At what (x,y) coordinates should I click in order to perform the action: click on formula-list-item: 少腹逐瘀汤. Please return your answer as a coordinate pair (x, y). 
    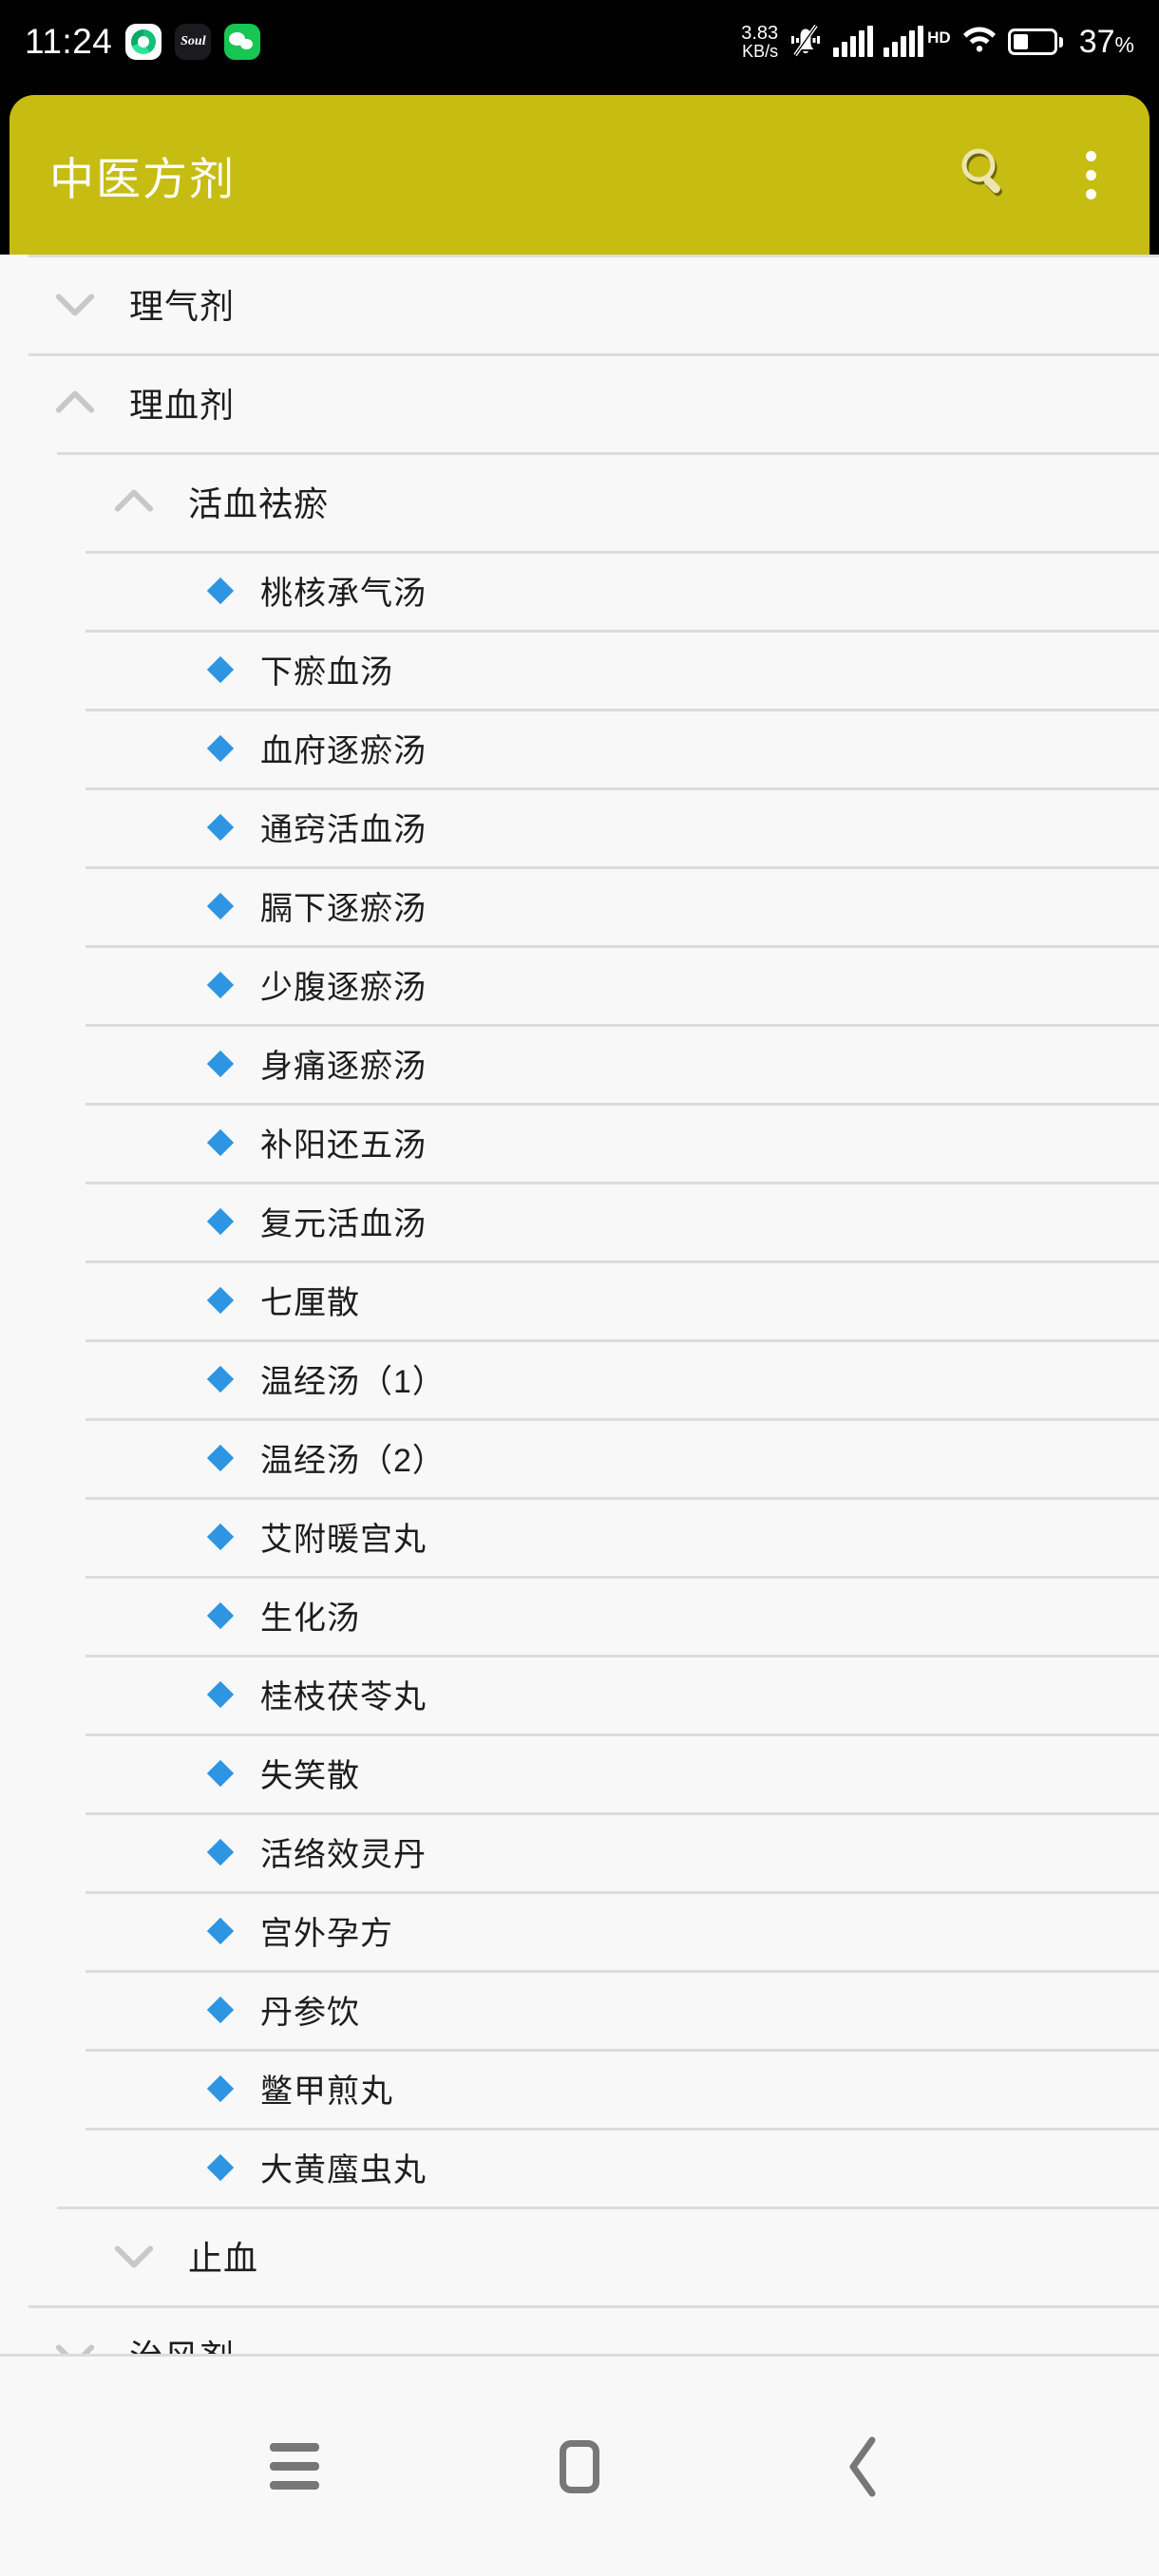
    Looking at the image, I should click on (579, 984).